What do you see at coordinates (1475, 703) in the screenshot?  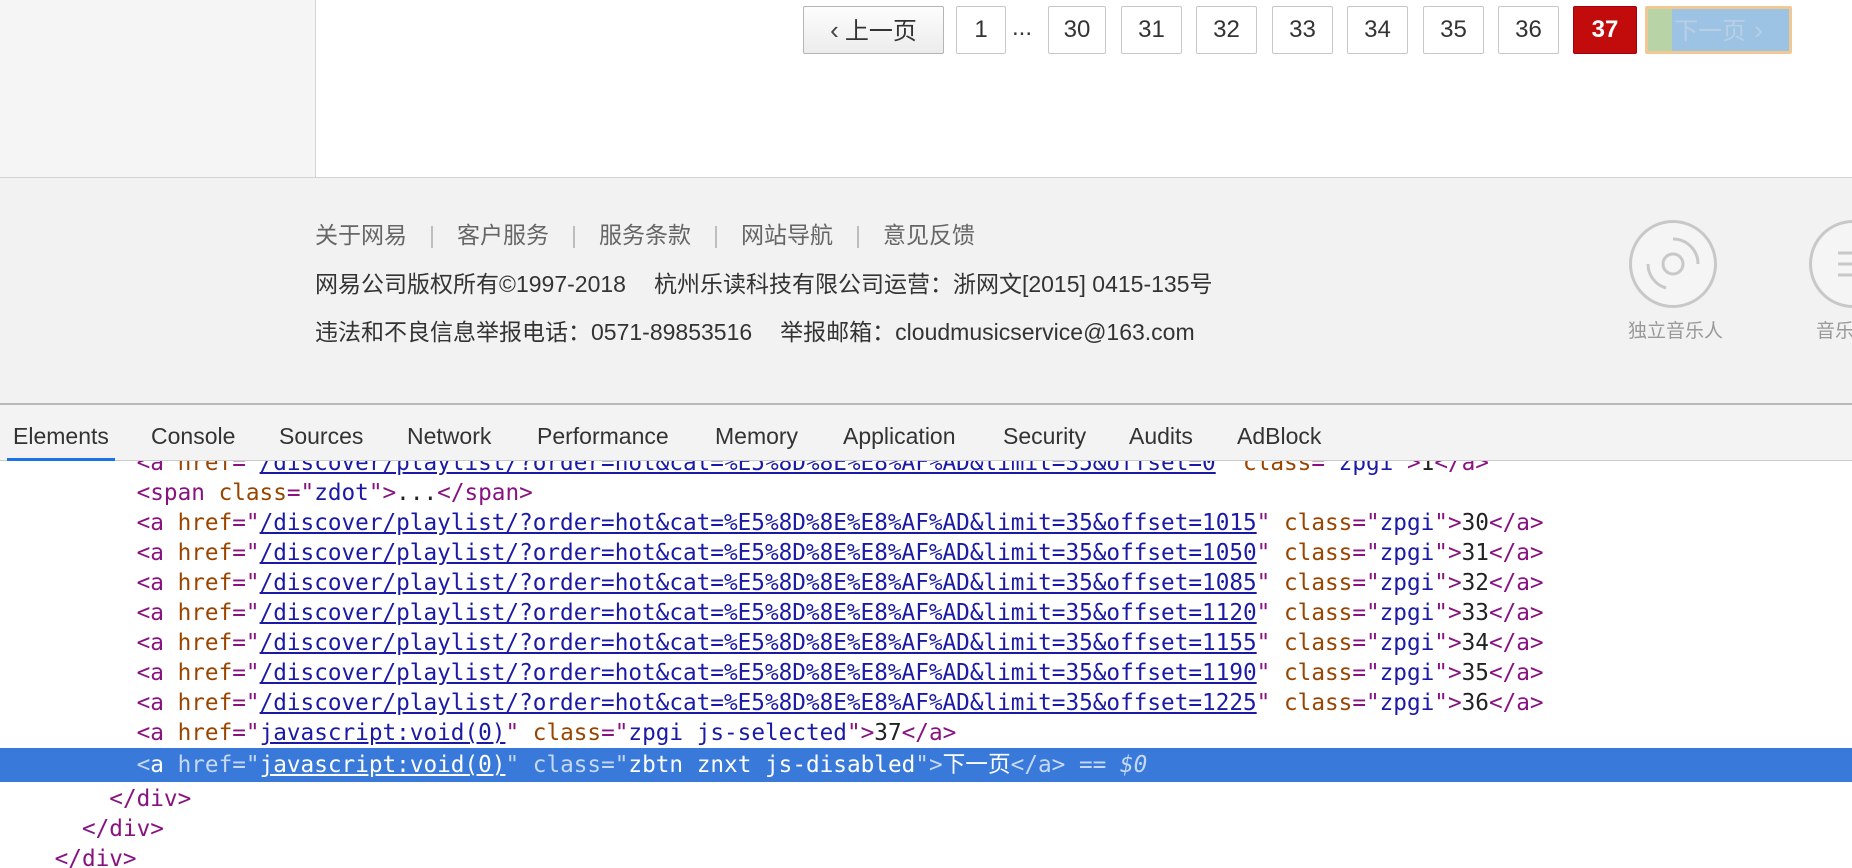 I see `dom-text-node: 36` at bounding box center [1475, 703].